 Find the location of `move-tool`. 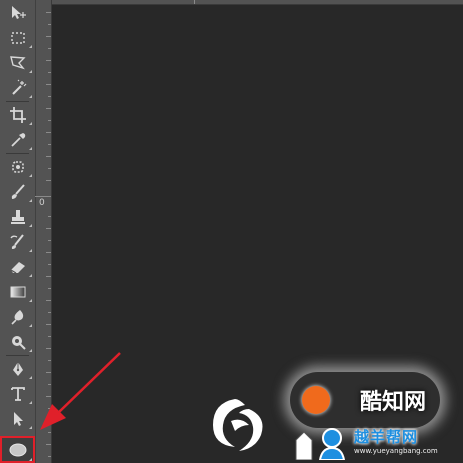

move-tool is located at coordinates (17, 12).